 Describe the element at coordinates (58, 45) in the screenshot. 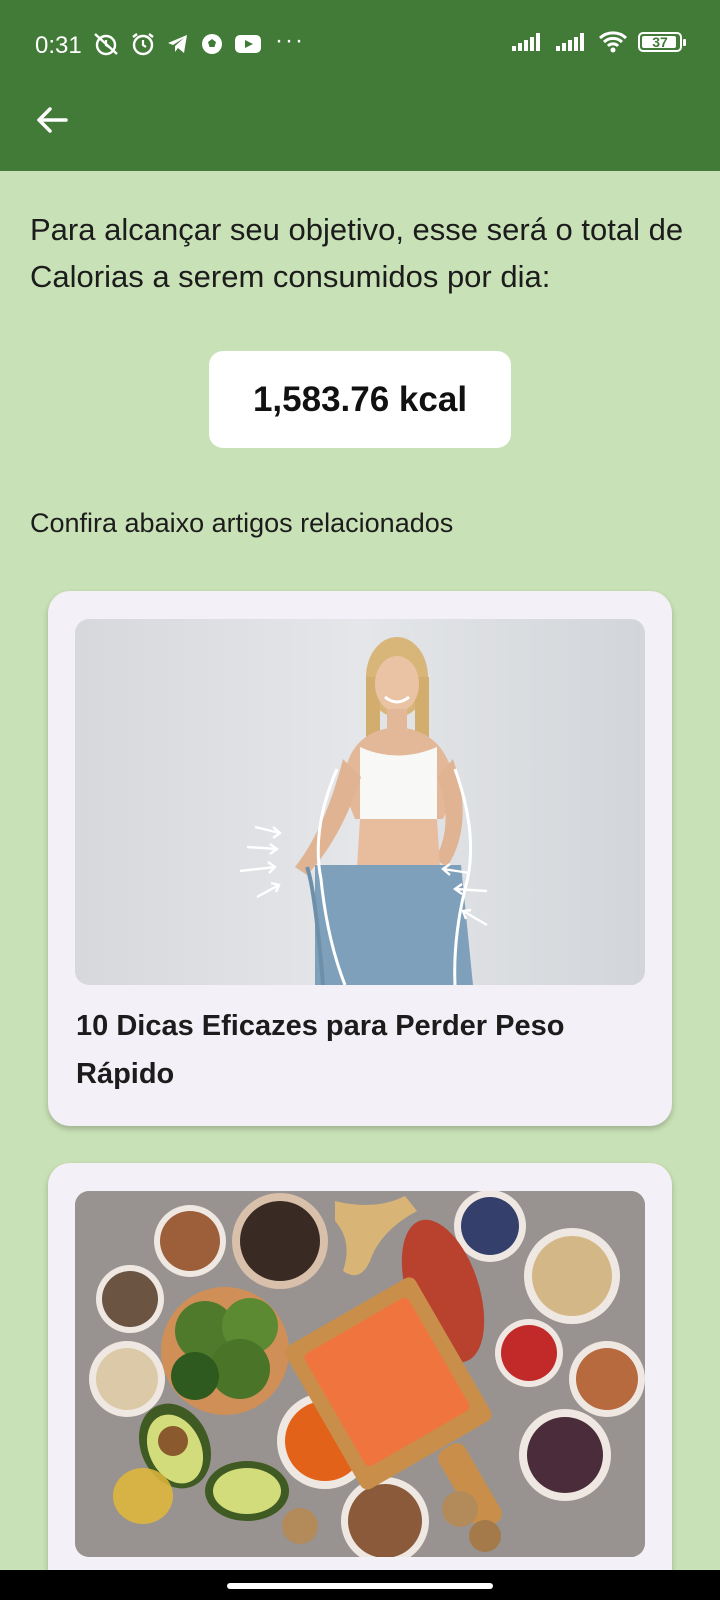

I see `status-time: 0:31` at that location.